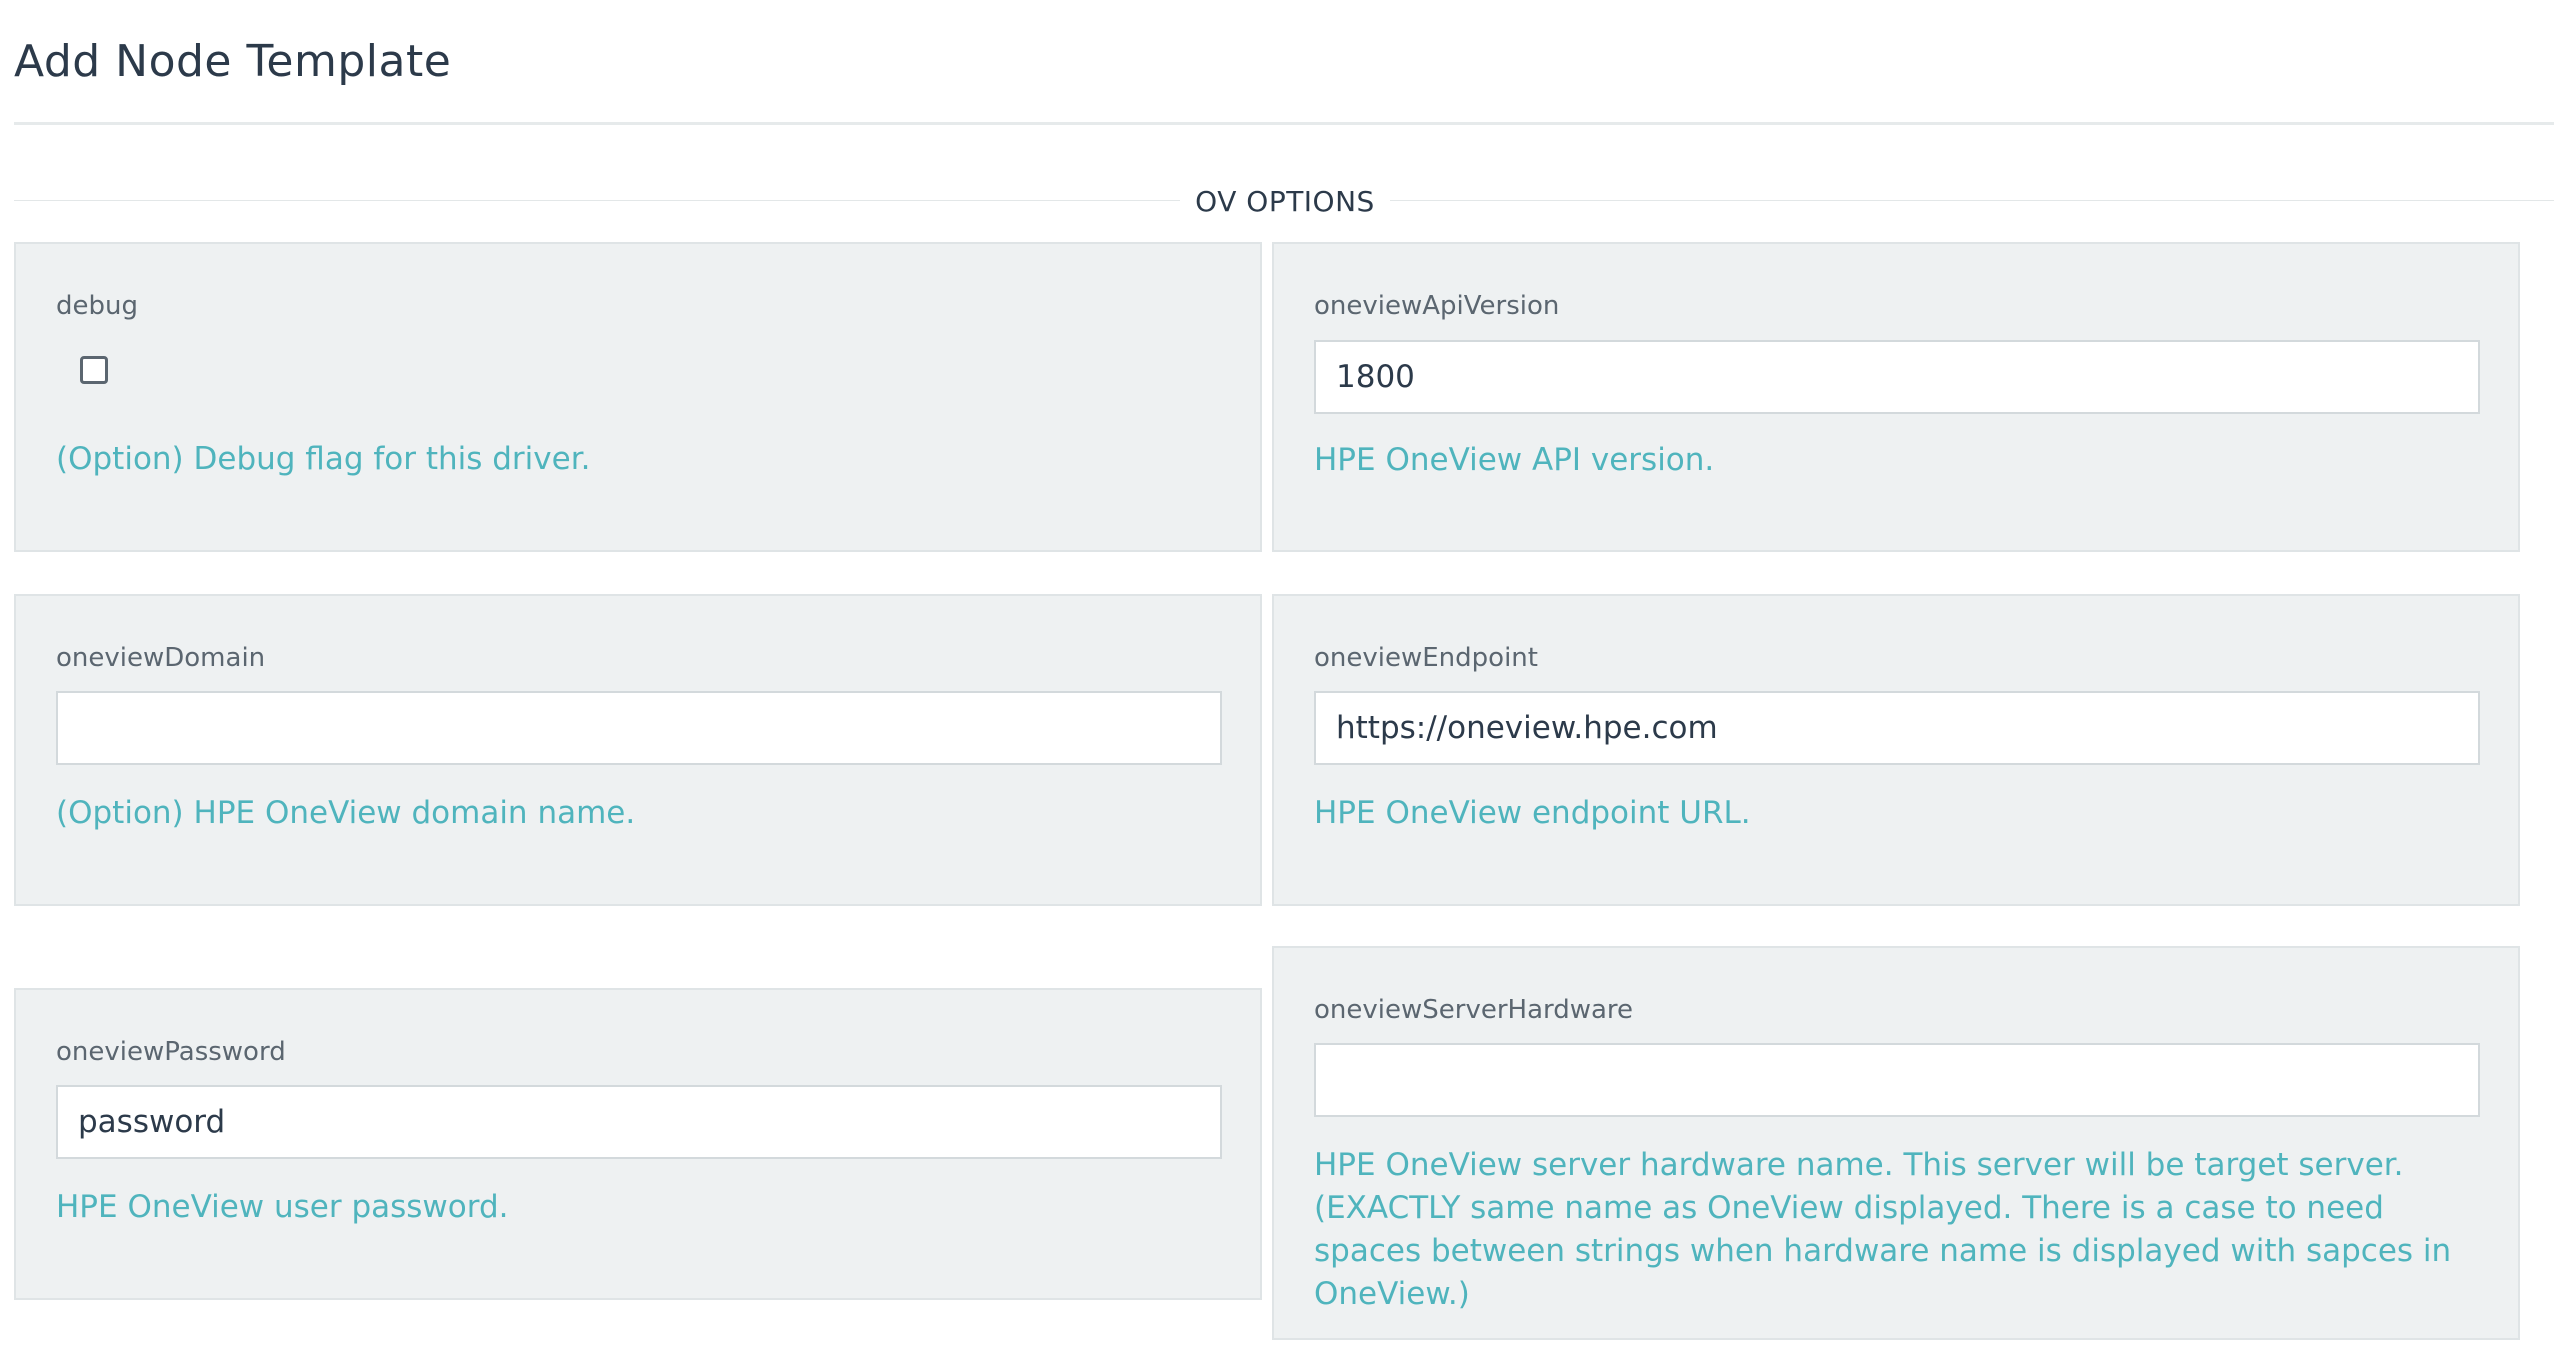  What do you see at coordinates (233, 61) in the screenshot?
I see `page-title: Add Node Template` at bounding box center [233, 61].